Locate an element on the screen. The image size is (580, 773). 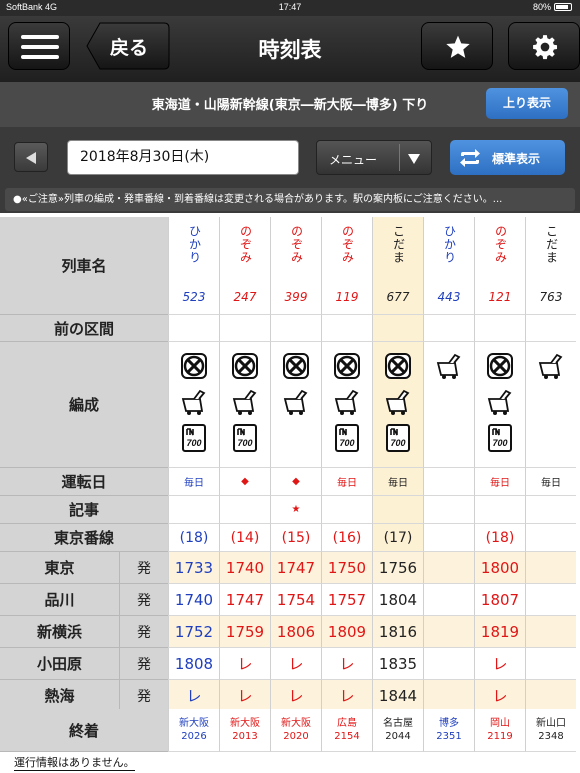
train-header-cell: のぞみ 399 is located at coordinates (295, 266).